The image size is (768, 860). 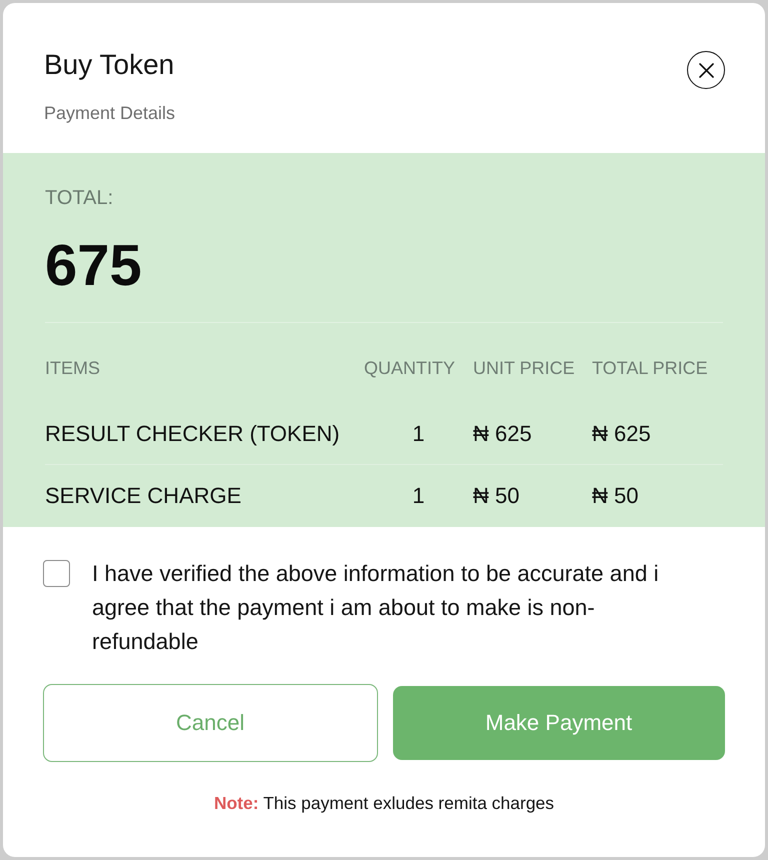 I want to click on payment-note: Note: This payment exludes remita charges, so click(x=384, y=803).